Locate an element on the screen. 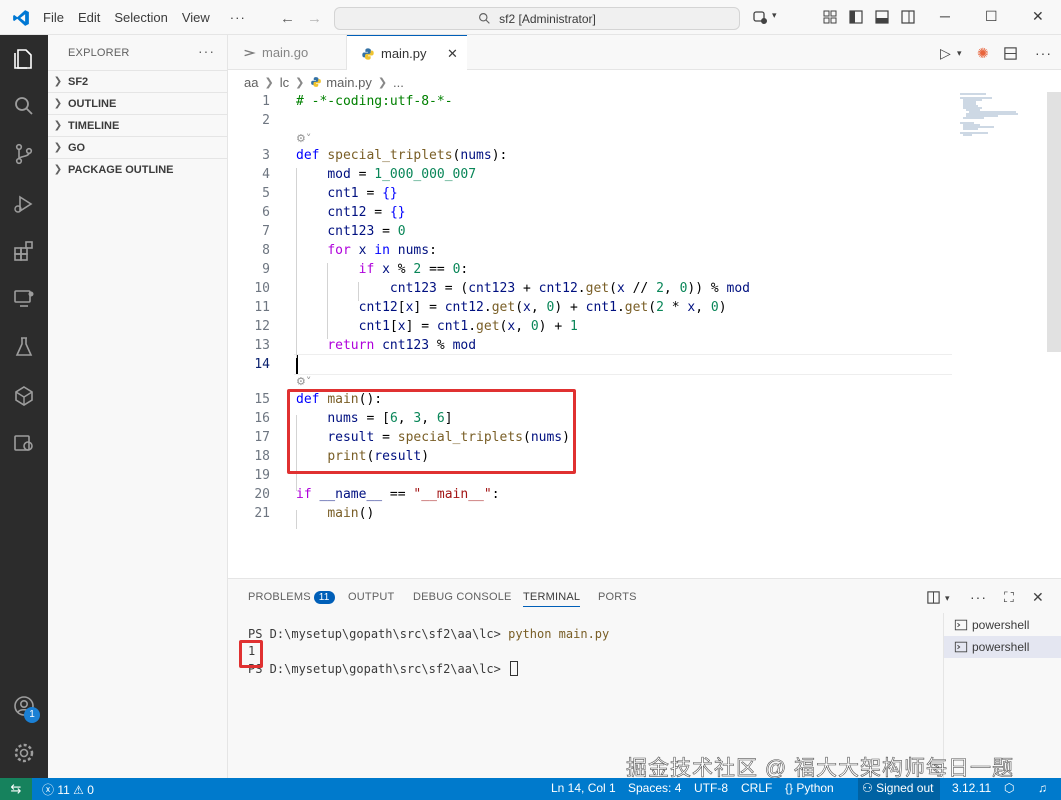 The height and width of the screenshot is (800, 1061). explorer-icon is located at coordinates (24, 59).